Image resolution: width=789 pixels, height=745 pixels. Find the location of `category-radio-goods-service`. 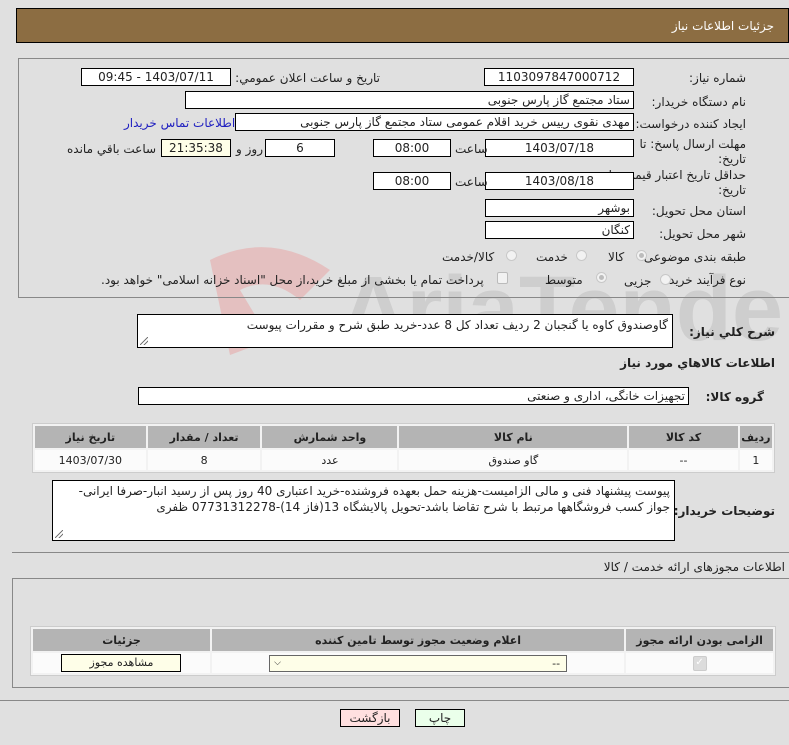

category-radio-goods-service is located at coordinates (511, 255).